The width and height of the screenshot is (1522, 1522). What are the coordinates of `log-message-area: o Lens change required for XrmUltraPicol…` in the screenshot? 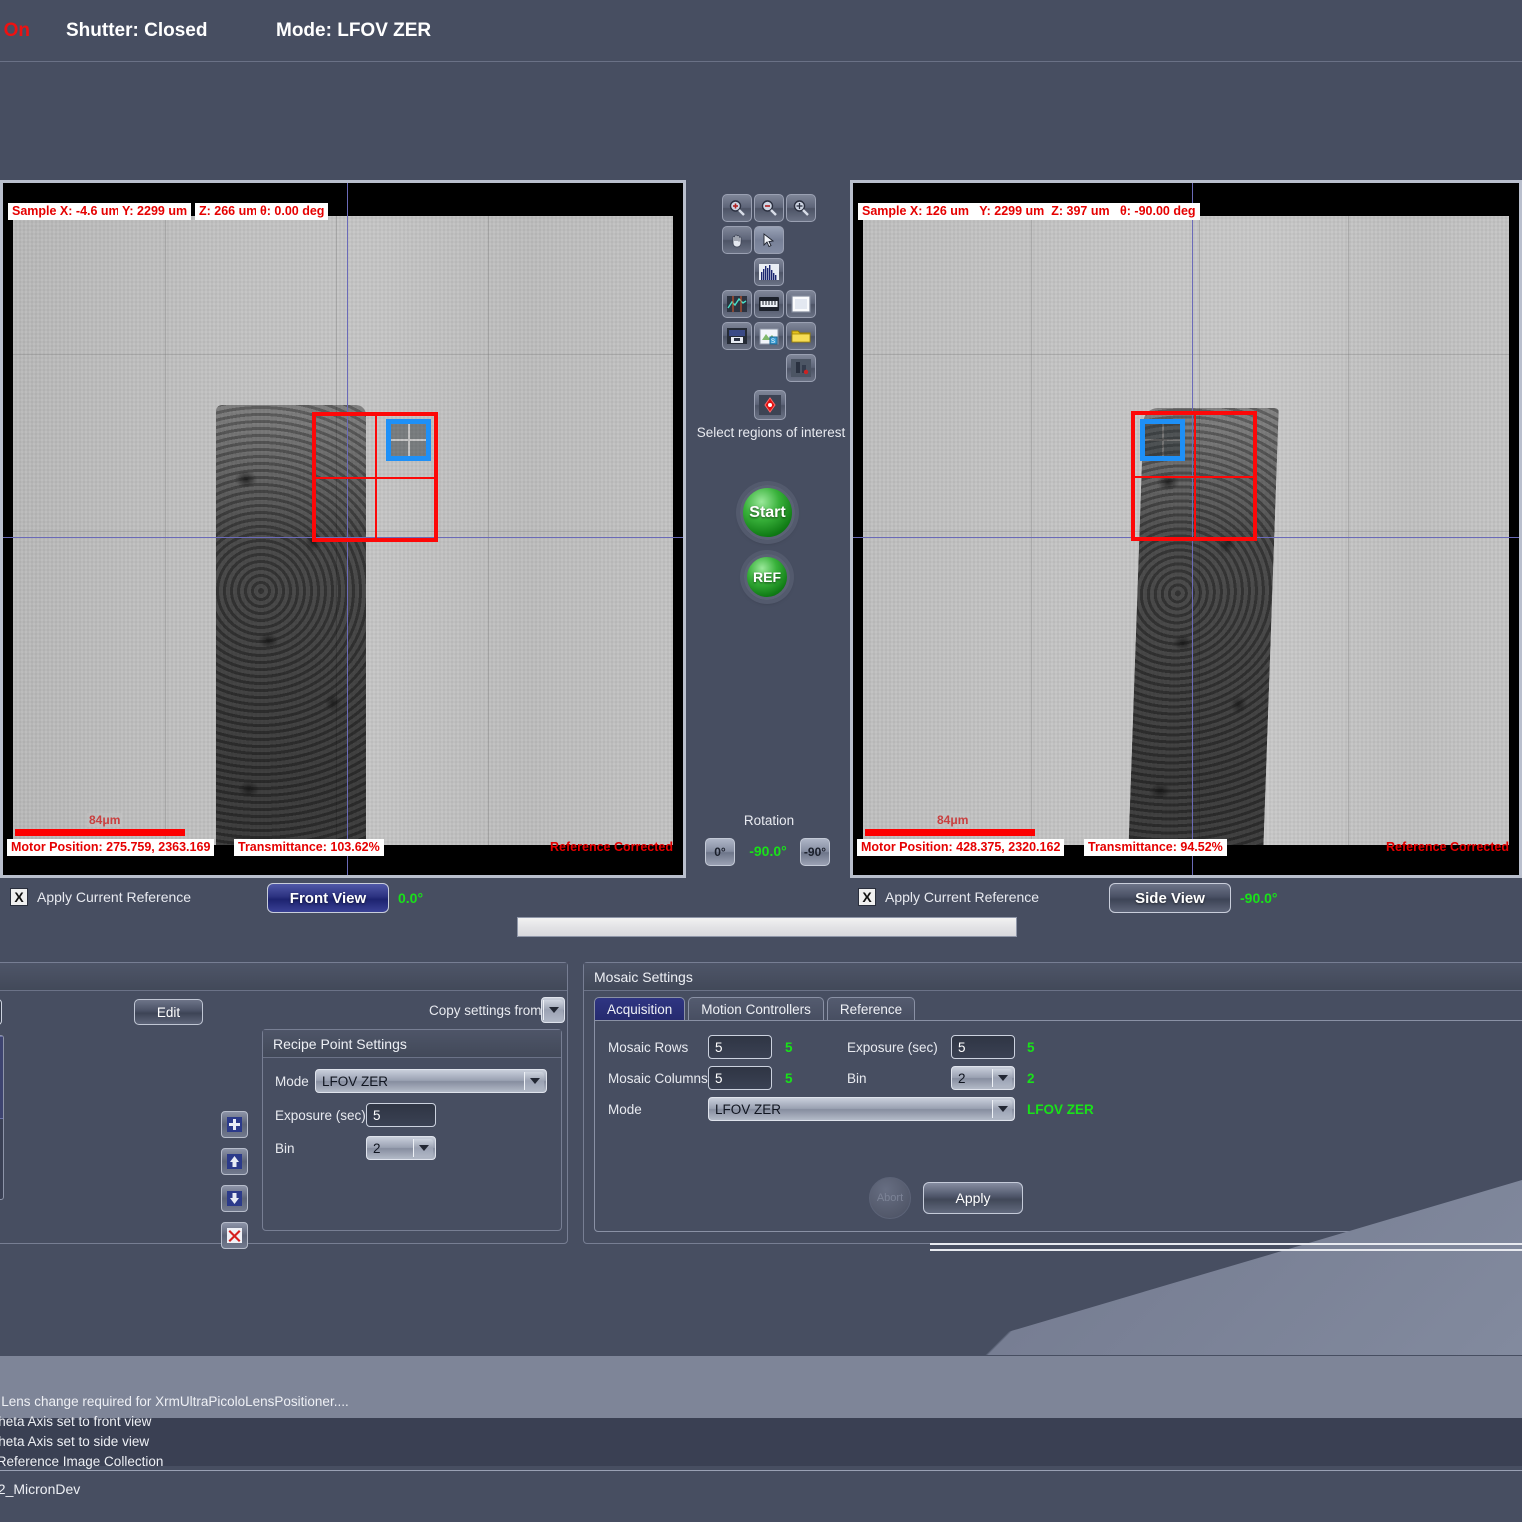 It's located at (761, 1422).